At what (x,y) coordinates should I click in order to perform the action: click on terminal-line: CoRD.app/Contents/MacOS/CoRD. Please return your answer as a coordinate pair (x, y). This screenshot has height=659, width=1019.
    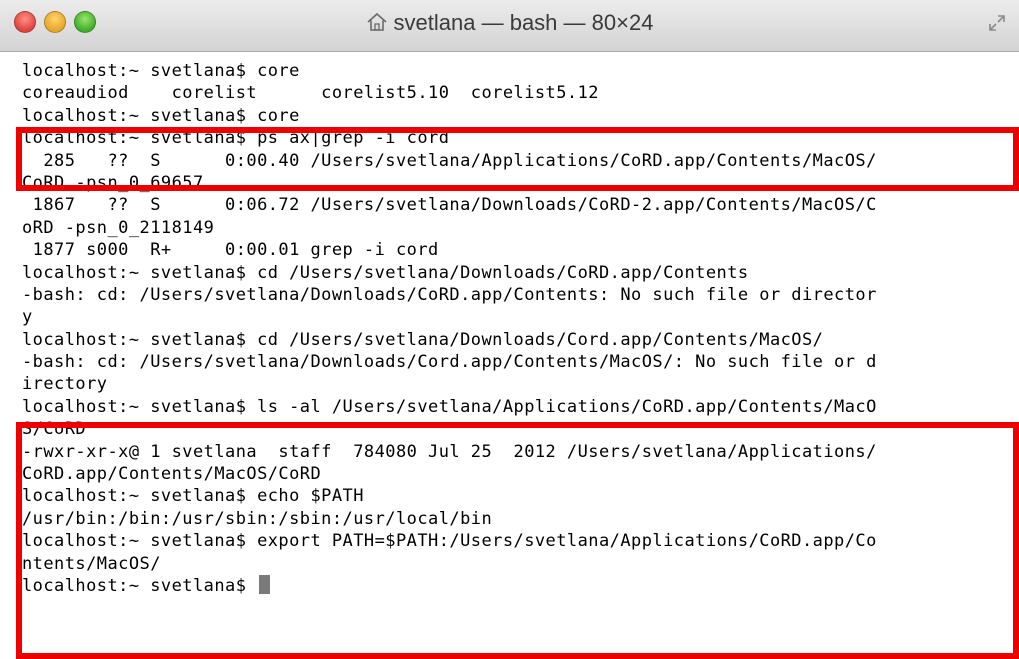
    Looking at the image, I should click on (172, 474).